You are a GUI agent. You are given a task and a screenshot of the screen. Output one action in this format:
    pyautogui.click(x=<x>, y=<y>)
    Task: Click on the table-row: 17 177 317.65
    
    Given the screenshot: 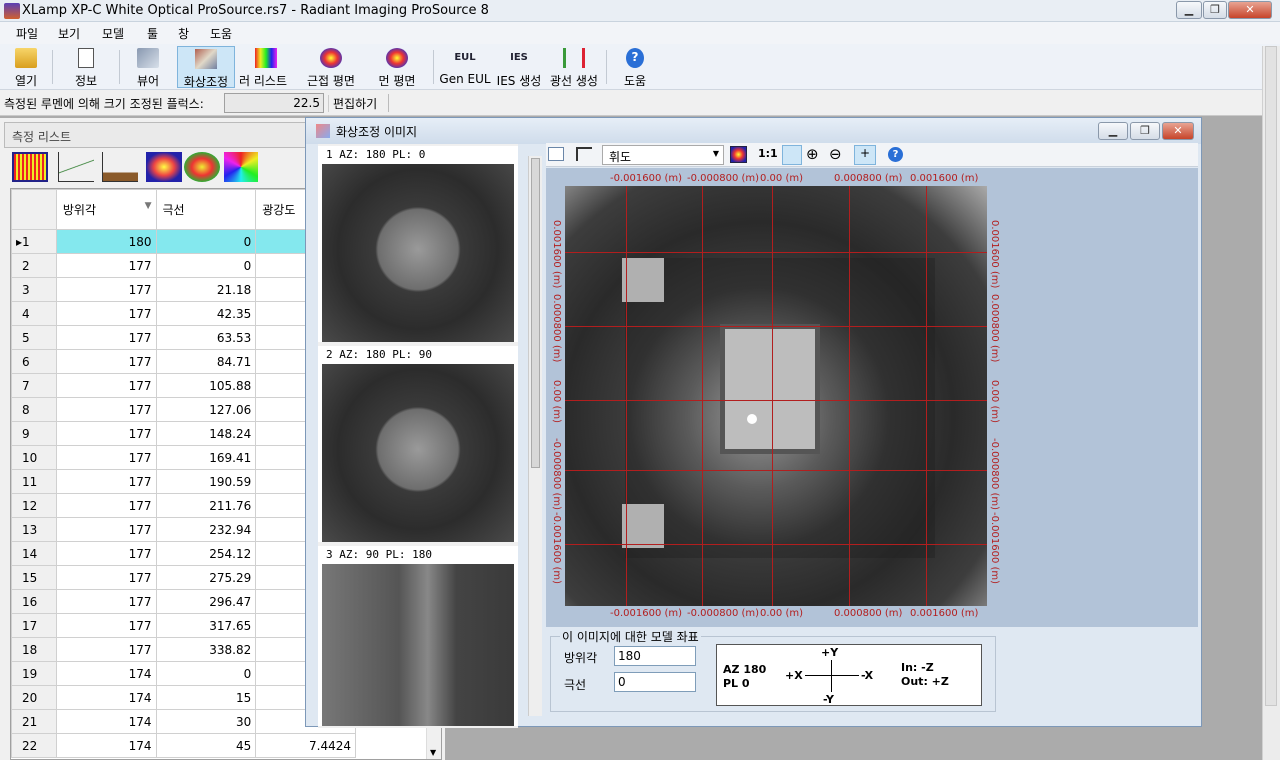 What is the action you would take?
    pyautogui.click(x=183, y=625)
    